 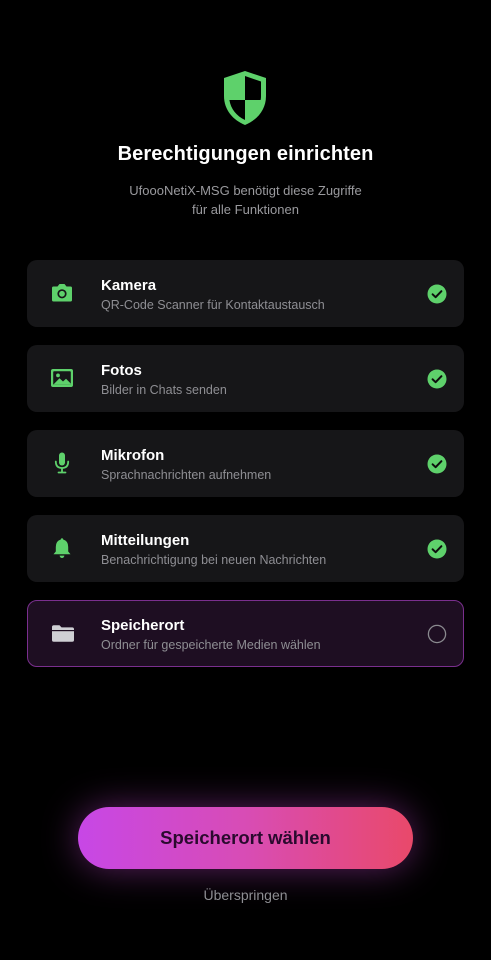 I want to click on folder-icon, so click(x=63, y=633).